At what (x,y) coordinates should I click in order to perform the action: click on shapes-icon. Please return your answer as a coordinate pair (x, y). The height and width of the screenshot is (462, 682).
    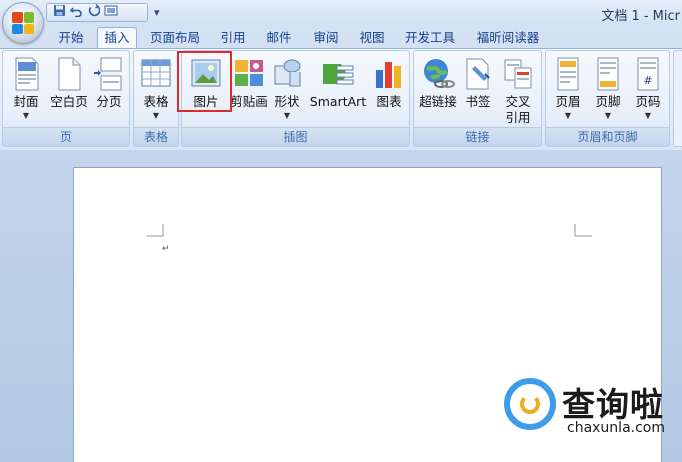
    Looking at the image, I should click on (287, 74).